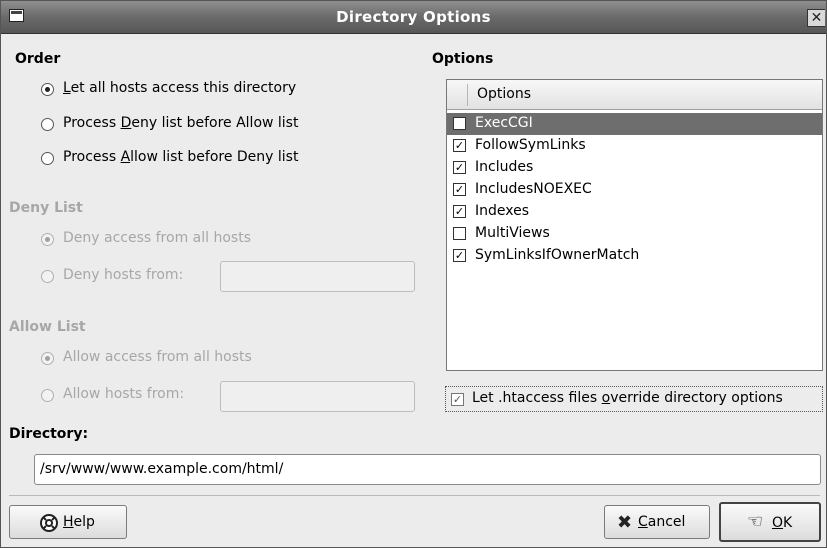 This screenshot has height=548, width=827. What do you see at coordinates (504, 94) in the screenshot?
I see `options-column-label: Options` at bounding box center [504, 94].